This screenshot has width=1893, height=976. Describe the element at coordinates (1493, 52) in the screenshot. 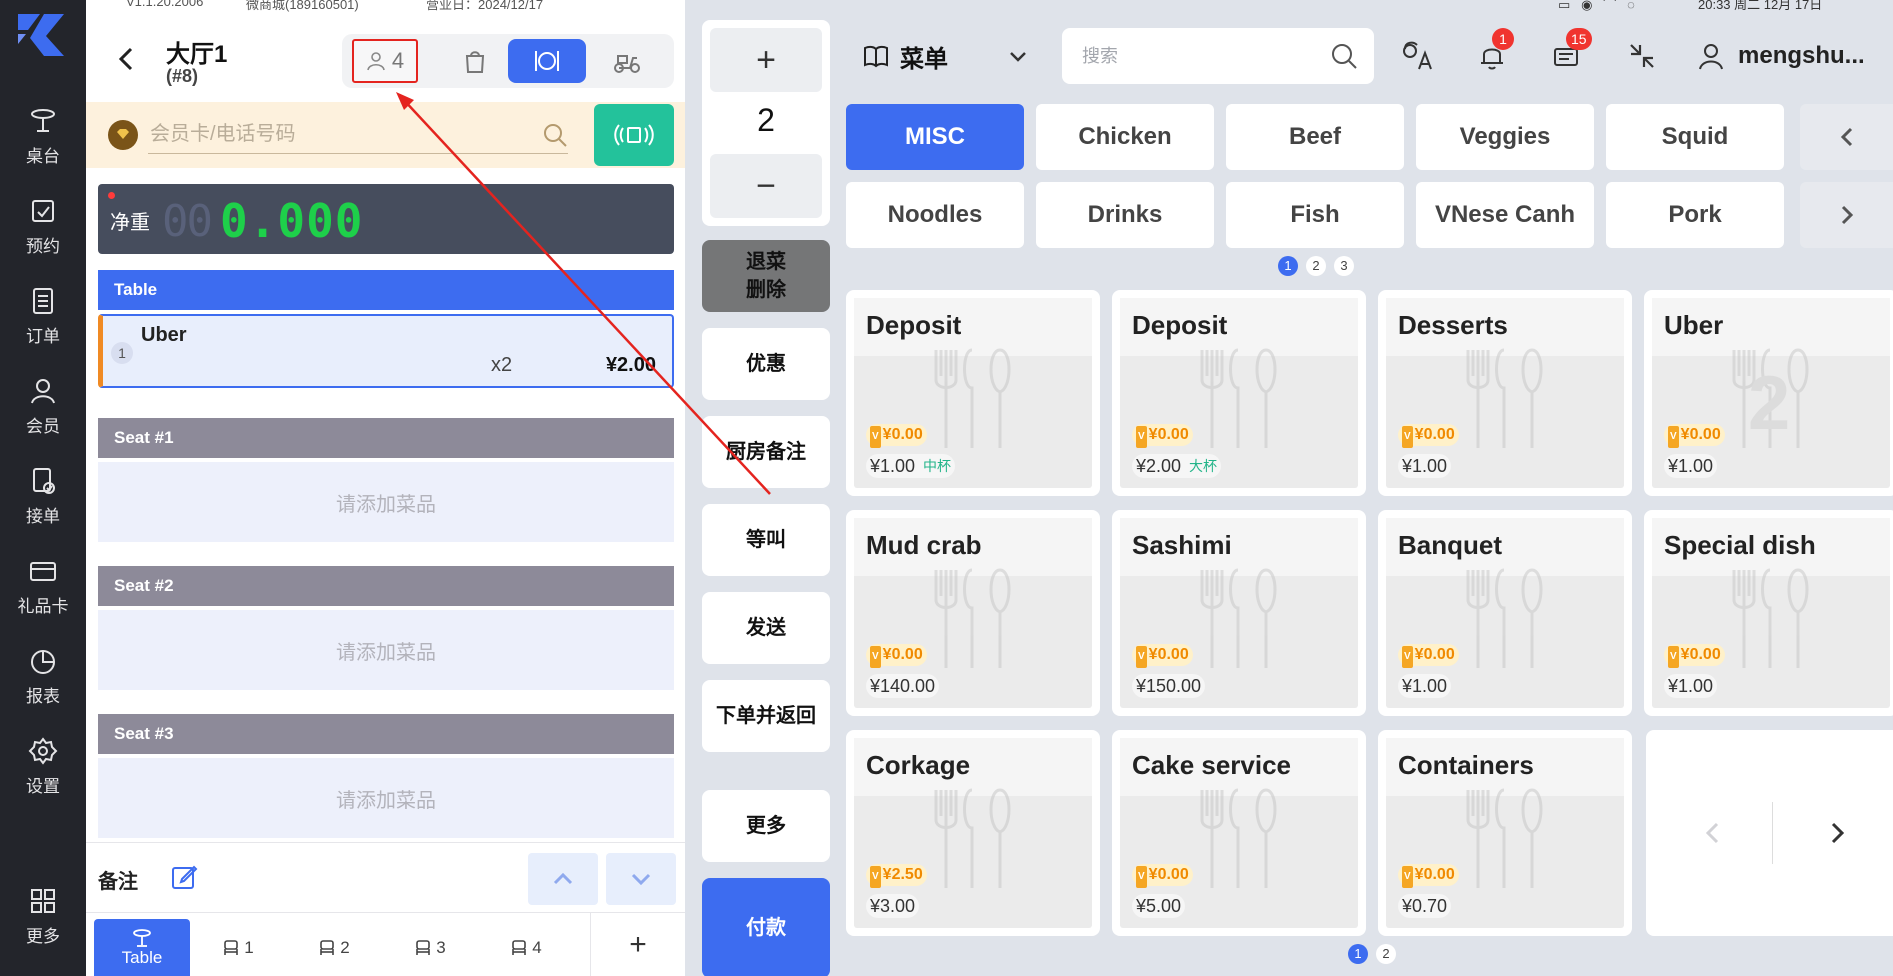

I see `notifications-button: 1` at that location.